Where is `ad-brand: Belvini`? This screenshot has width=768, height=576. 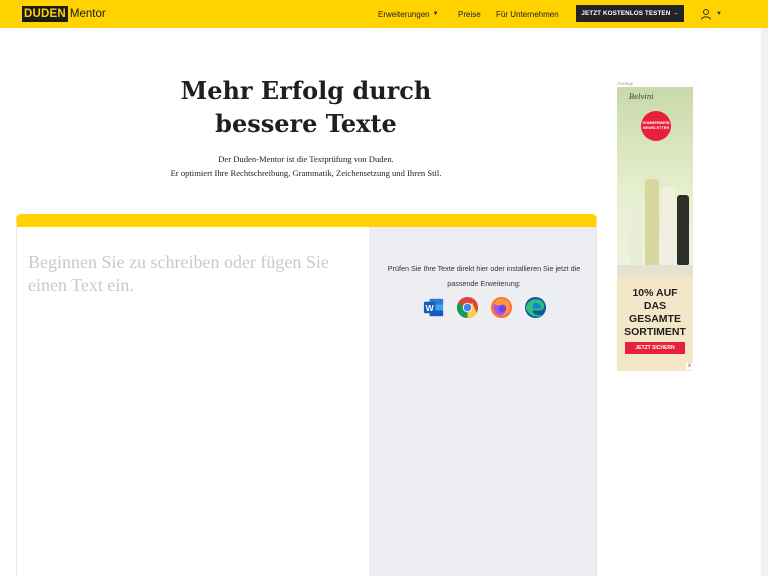 ad-brand: Belvini is located at coordinates (641, 97).